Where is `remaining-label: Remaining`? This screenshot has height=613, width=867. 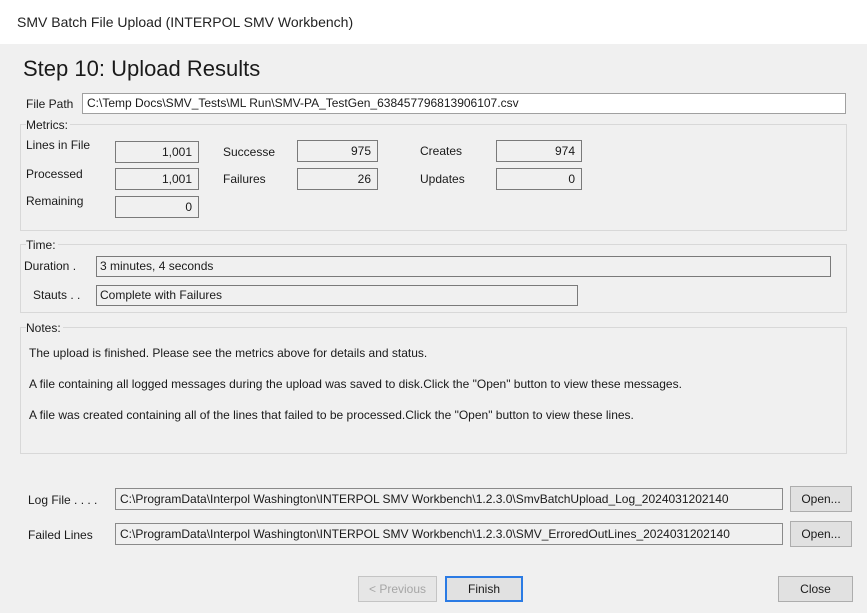 remaining-label: Remaining is located at coordinates (55, 201).